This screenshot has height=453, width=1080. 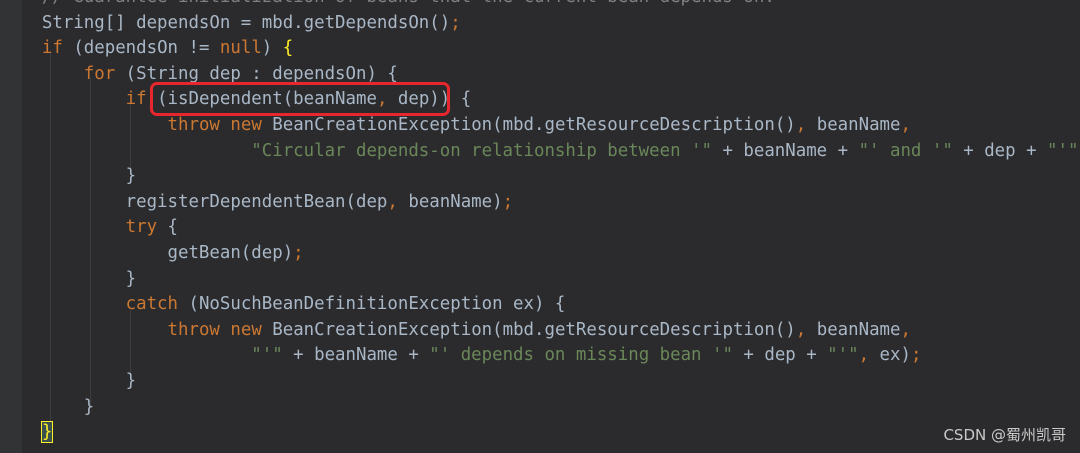 What do you see at coordinates (167, 48) in the screenshot?
I see `code-line: if (dependsOn != null) {` at bounding box center [167, 48].